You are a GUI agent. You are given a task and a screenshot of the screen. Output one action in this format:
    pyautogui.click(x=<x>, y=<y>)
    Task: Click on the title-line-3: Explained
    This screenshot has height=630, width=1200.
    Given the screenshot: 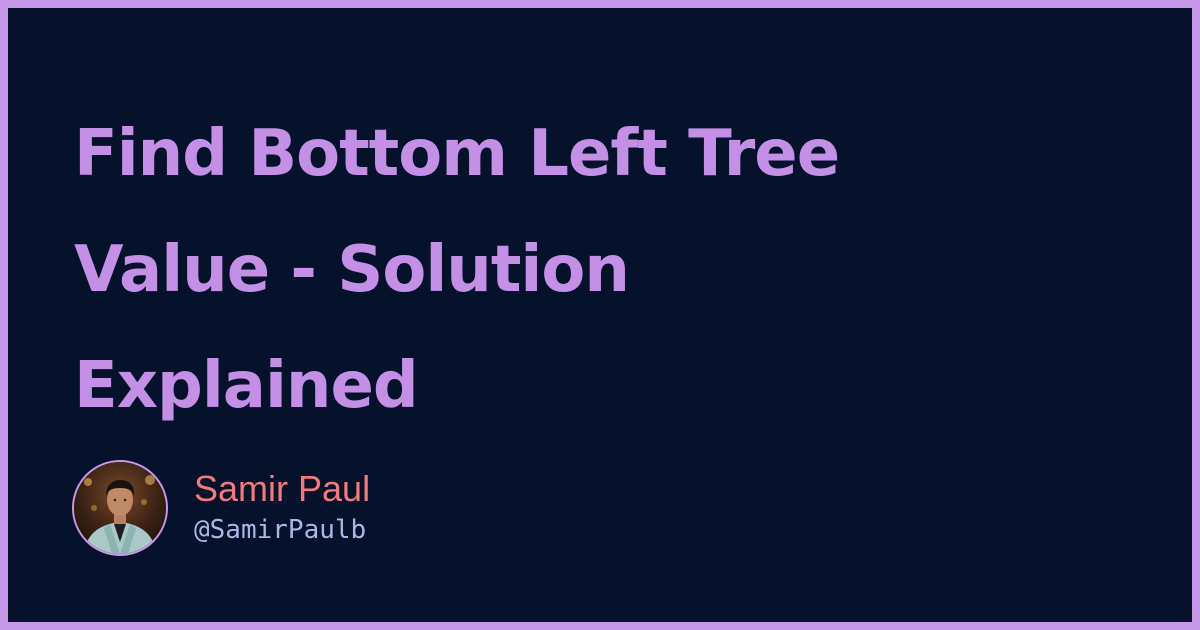 What is the action you would take?
    pyautogui.click(x=246, y=386)
    